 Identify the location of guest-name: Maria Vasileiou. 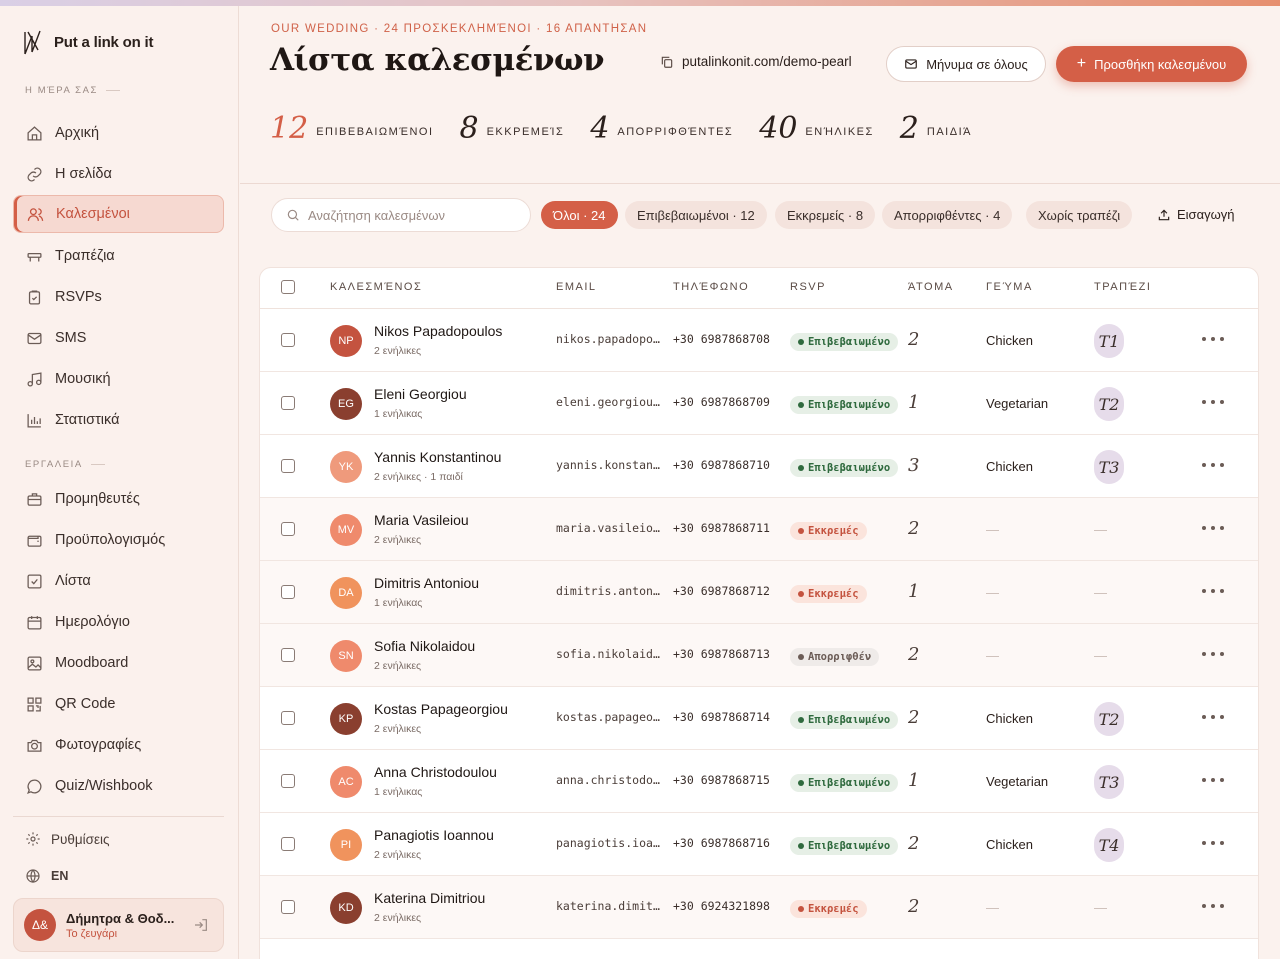
(421, 520).